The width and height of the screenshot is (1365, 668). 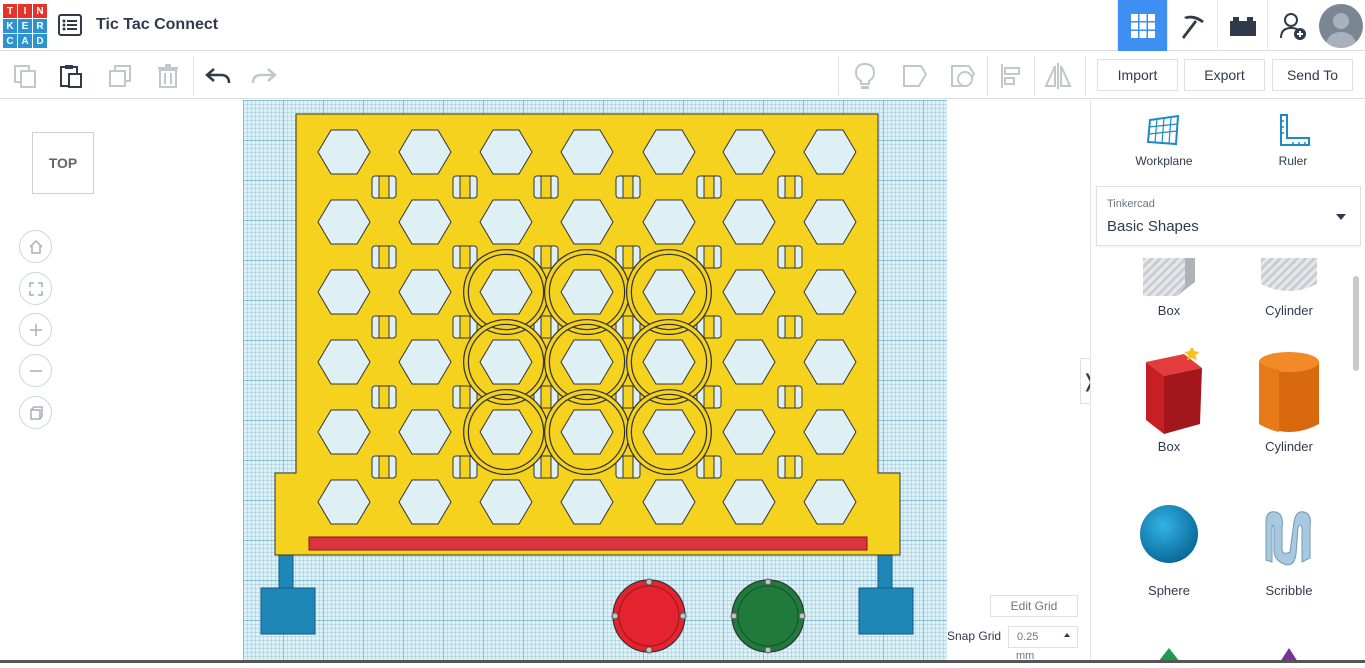 What do you see at coordinates (70, 25) in the screenshot?
I see `design-menu-icon` at bounding box center [70, 25].